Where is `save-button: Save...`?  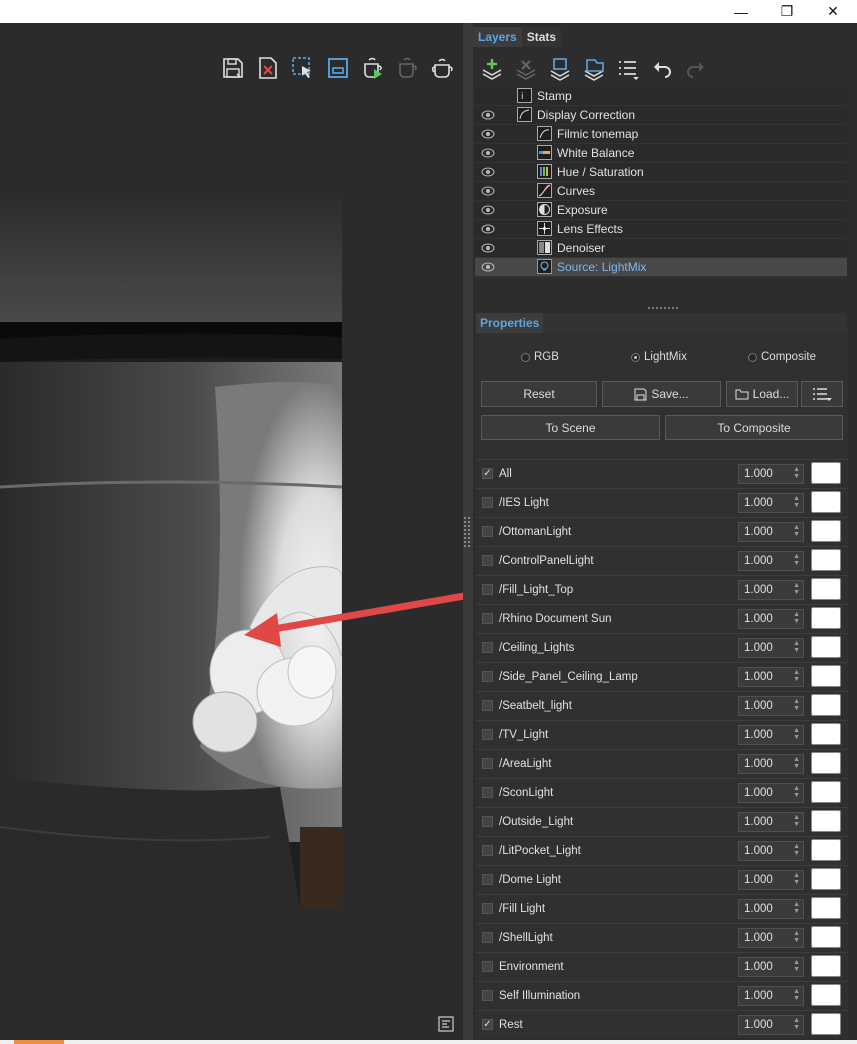 save-button: Save... is located at coordinates (661, 394).